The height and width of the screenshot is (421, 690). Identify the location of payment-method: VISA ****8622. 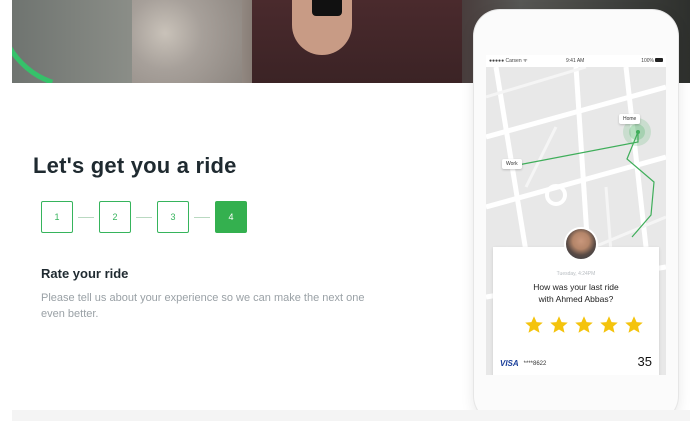
(523, 363).